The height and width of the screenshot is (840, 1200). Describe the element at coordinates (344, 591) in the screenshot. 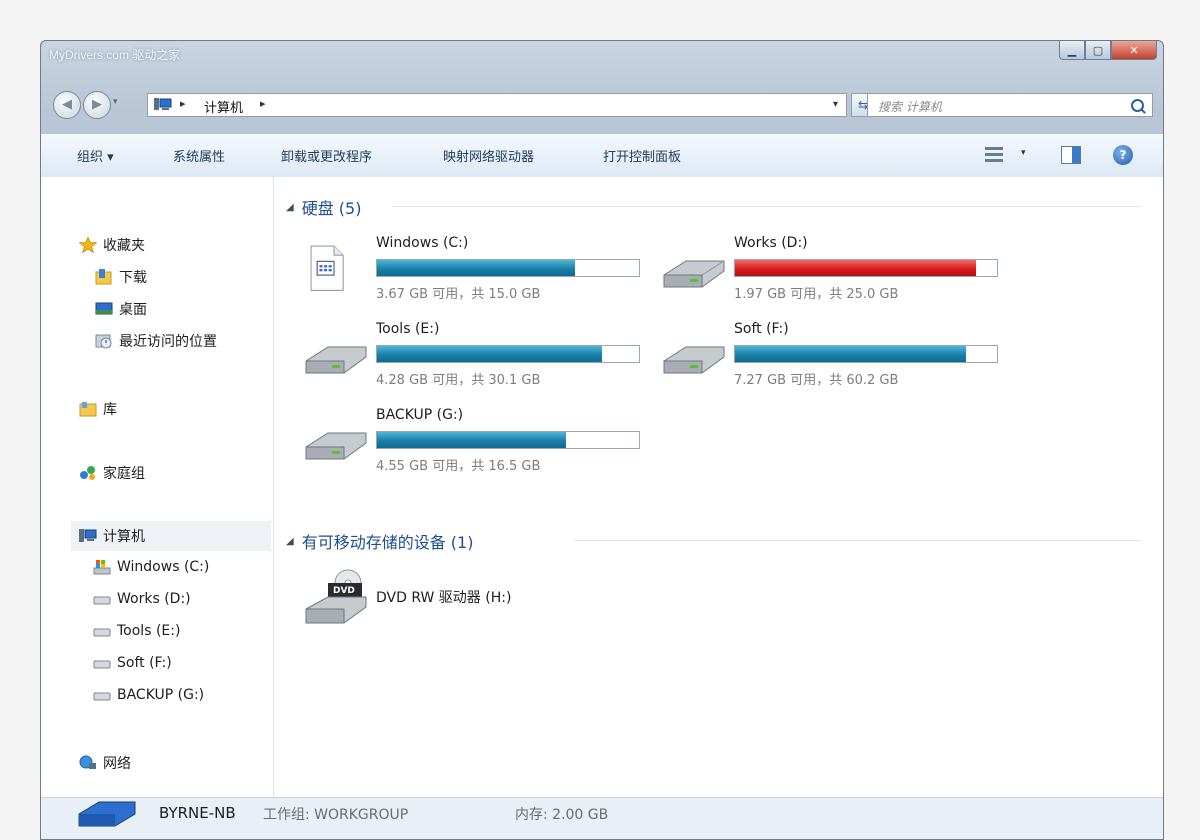

I see `dvd-badge: DVD` at that location.